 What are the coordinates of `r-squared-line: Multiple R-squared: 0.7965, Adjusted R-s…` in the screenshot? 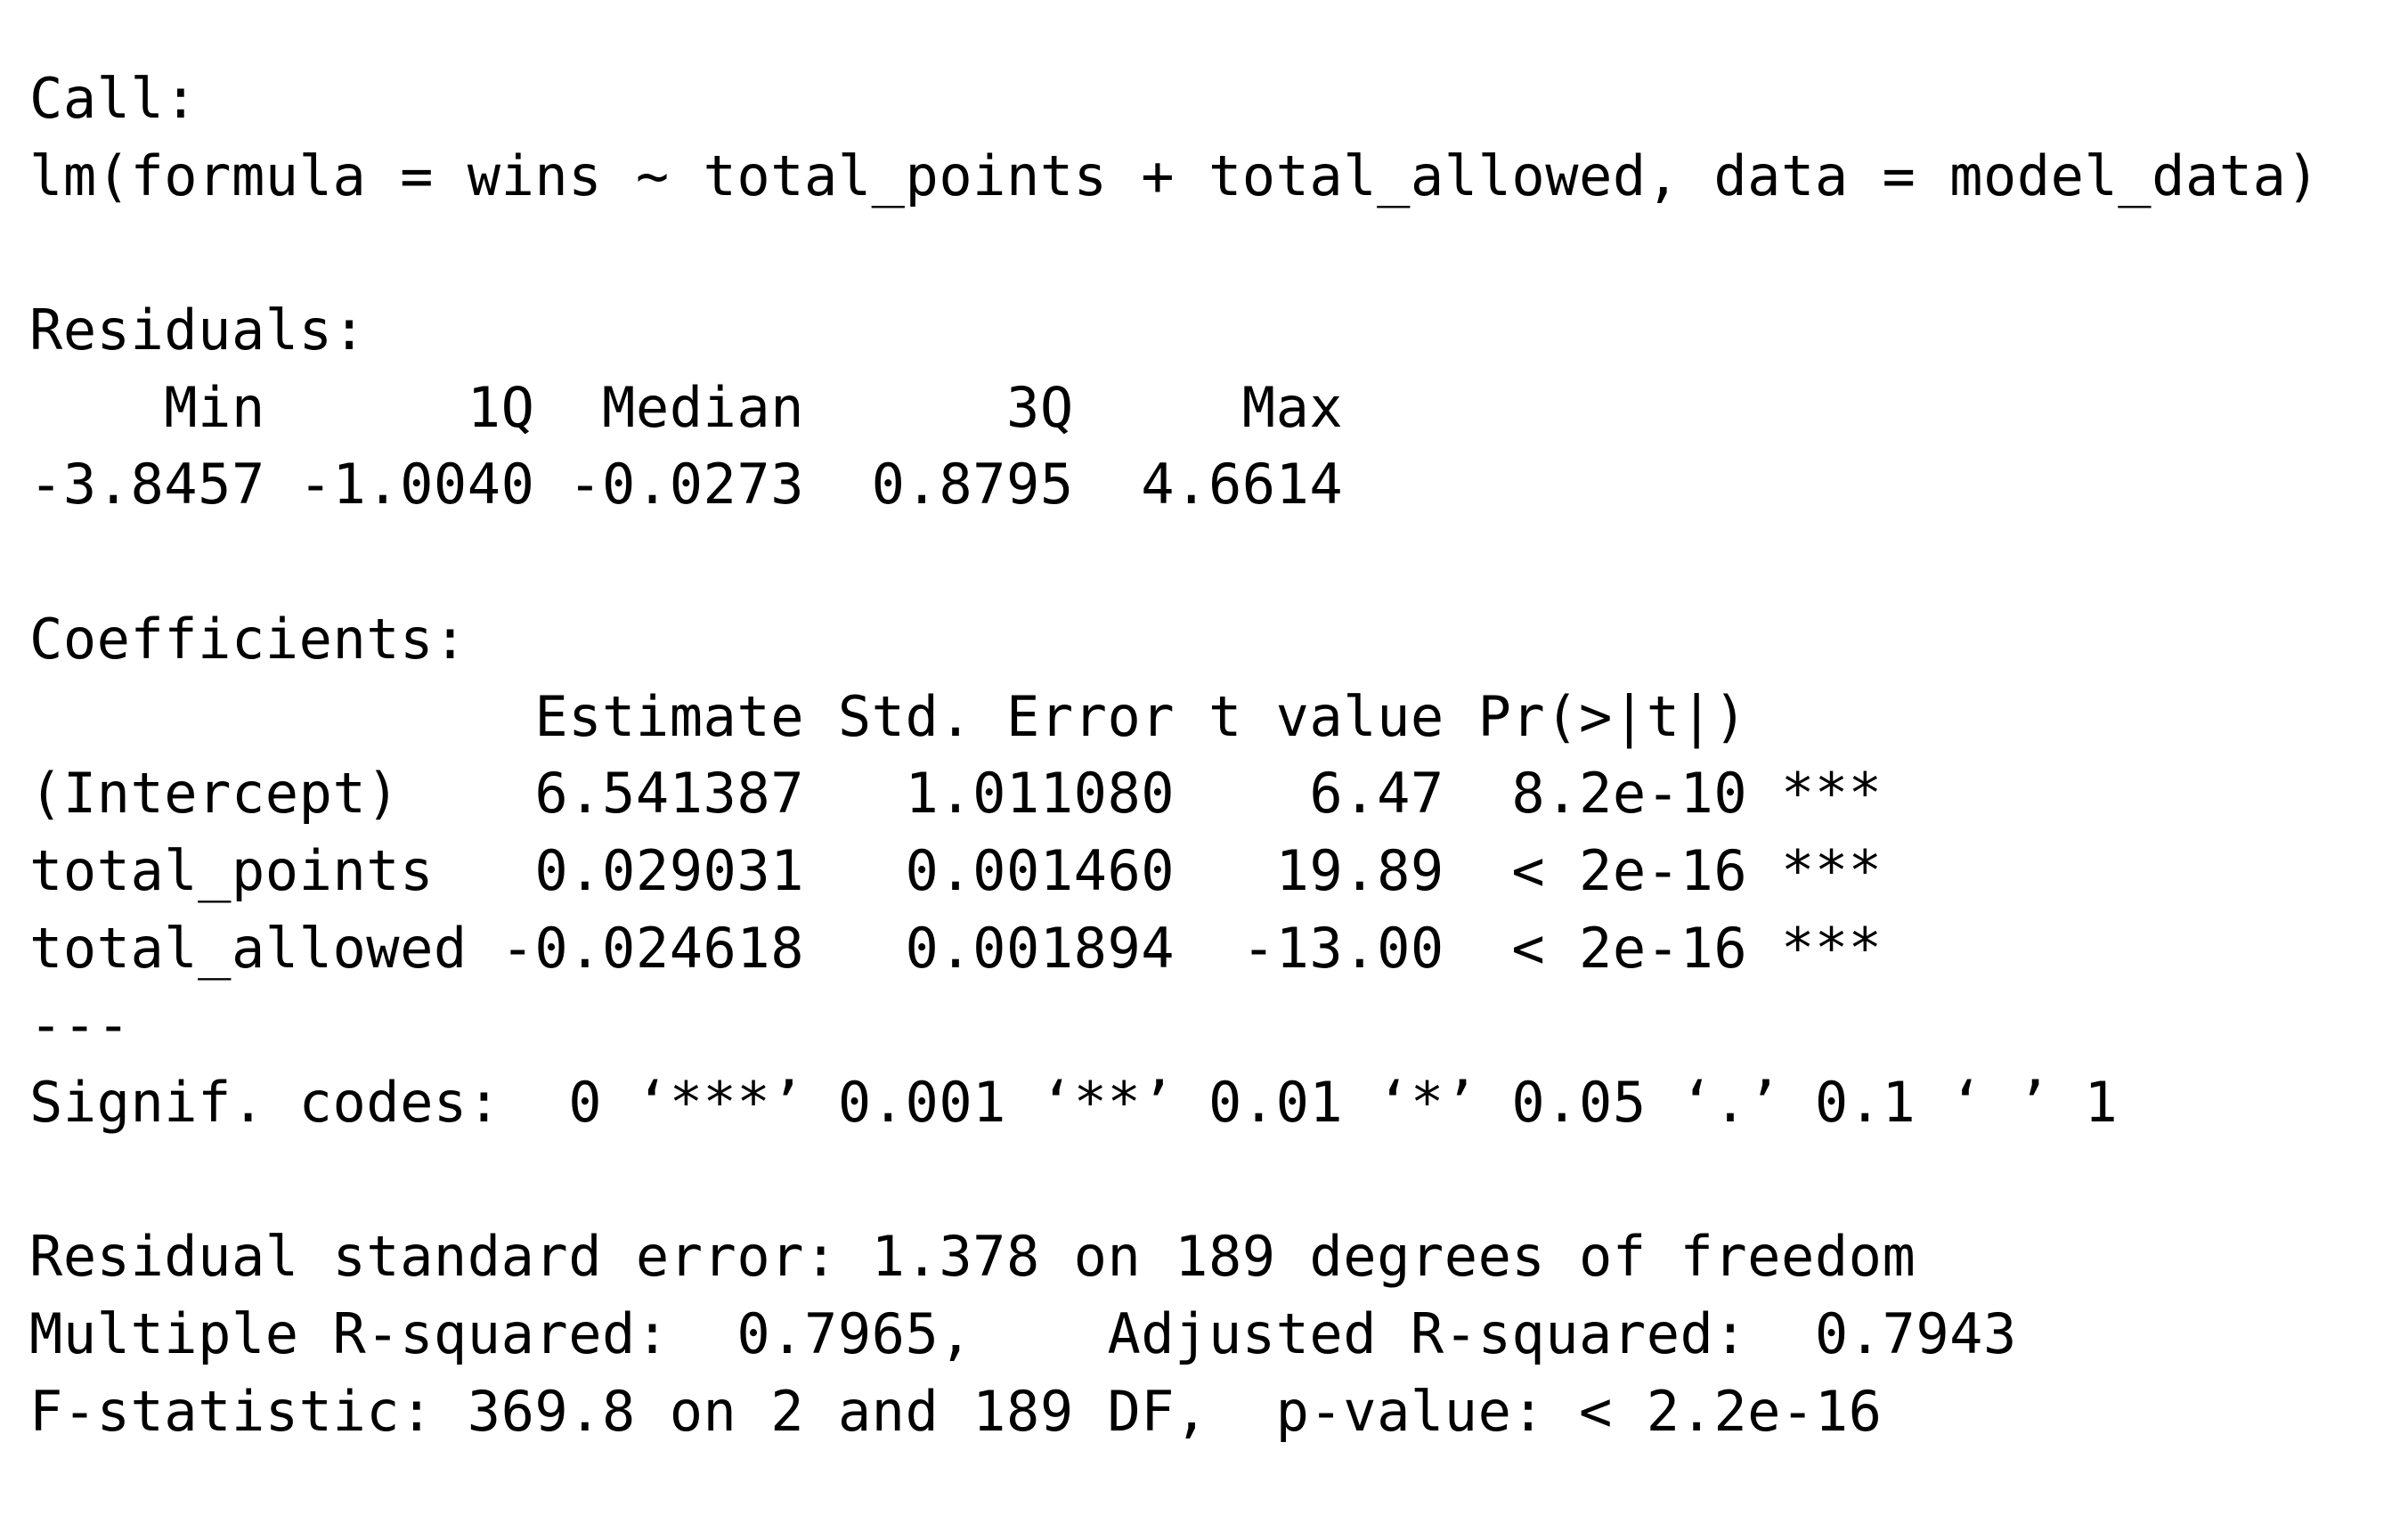 It's located at (1040, 1333).